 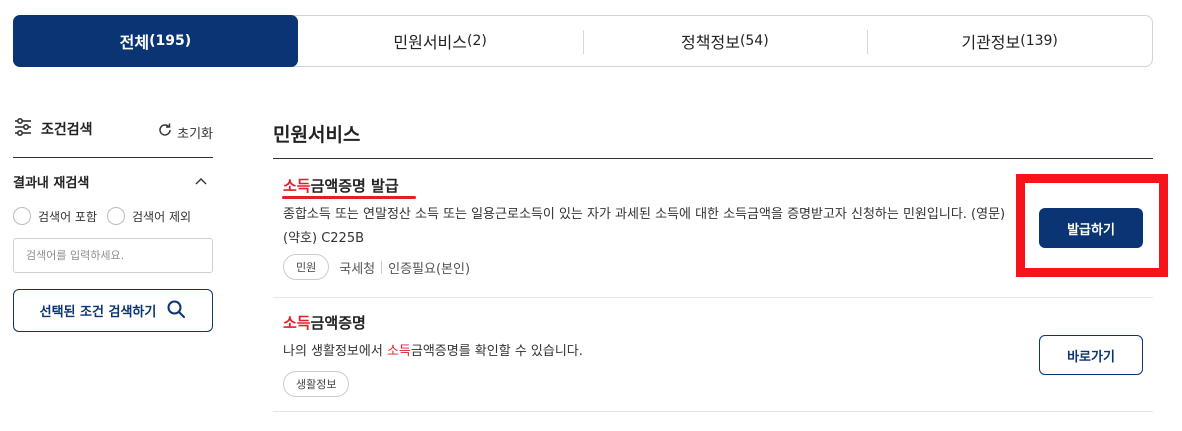 What do you see at coordinates (338, 323) in the screenshot?
I see `result-title-rest: 금액증명` at bounding box center [338, 323].